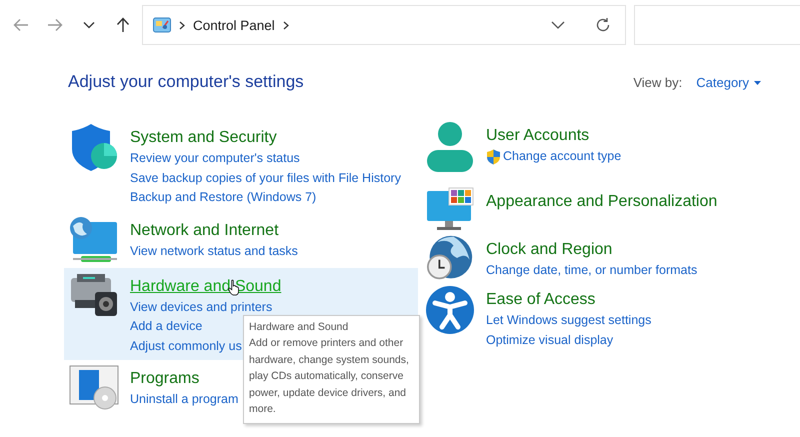  What do you see at coordinates (186, 346) in the screenshot?
I see `task-link: Adjust commonly us` at bounding box center [186, 346].